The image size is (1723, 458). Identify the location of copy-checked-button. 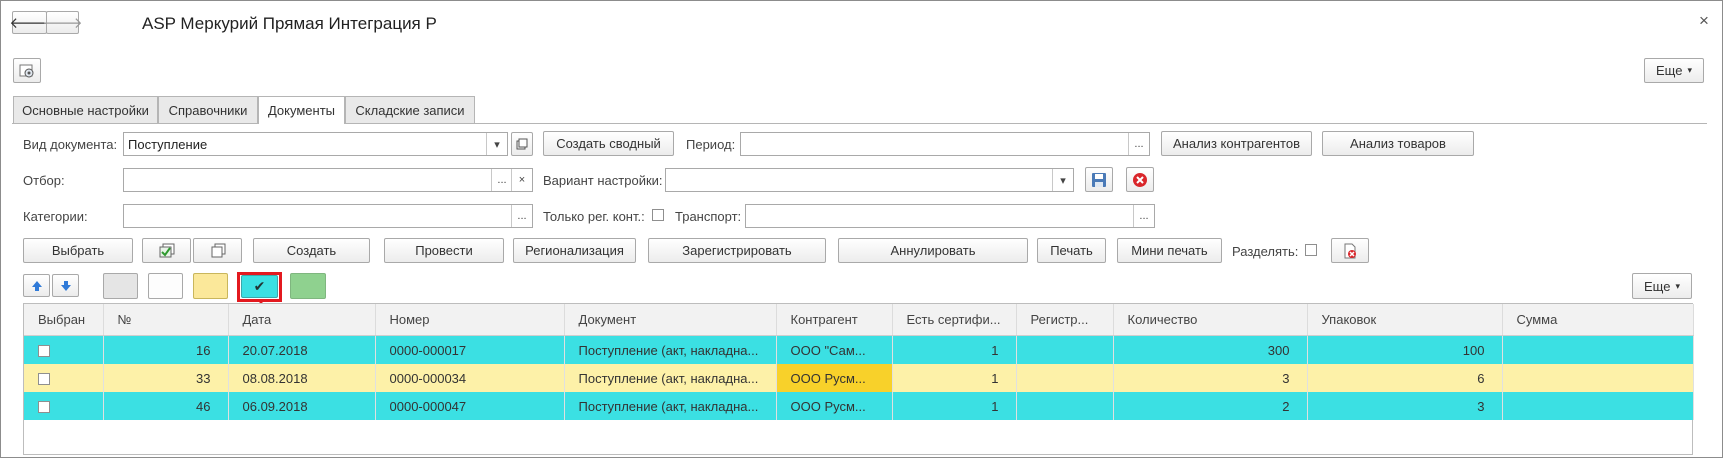
(166, 250).